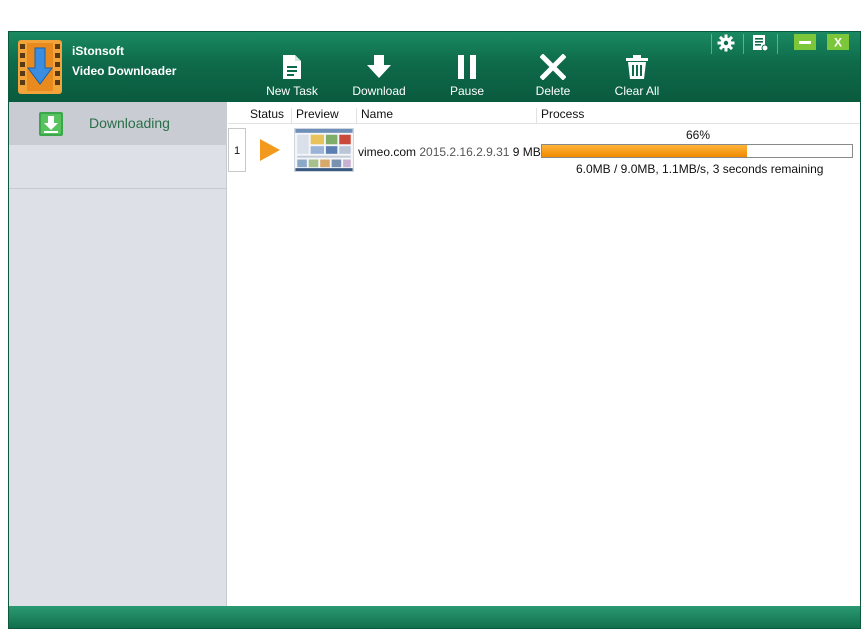  I want to click on download-icon, so click(51, 124).